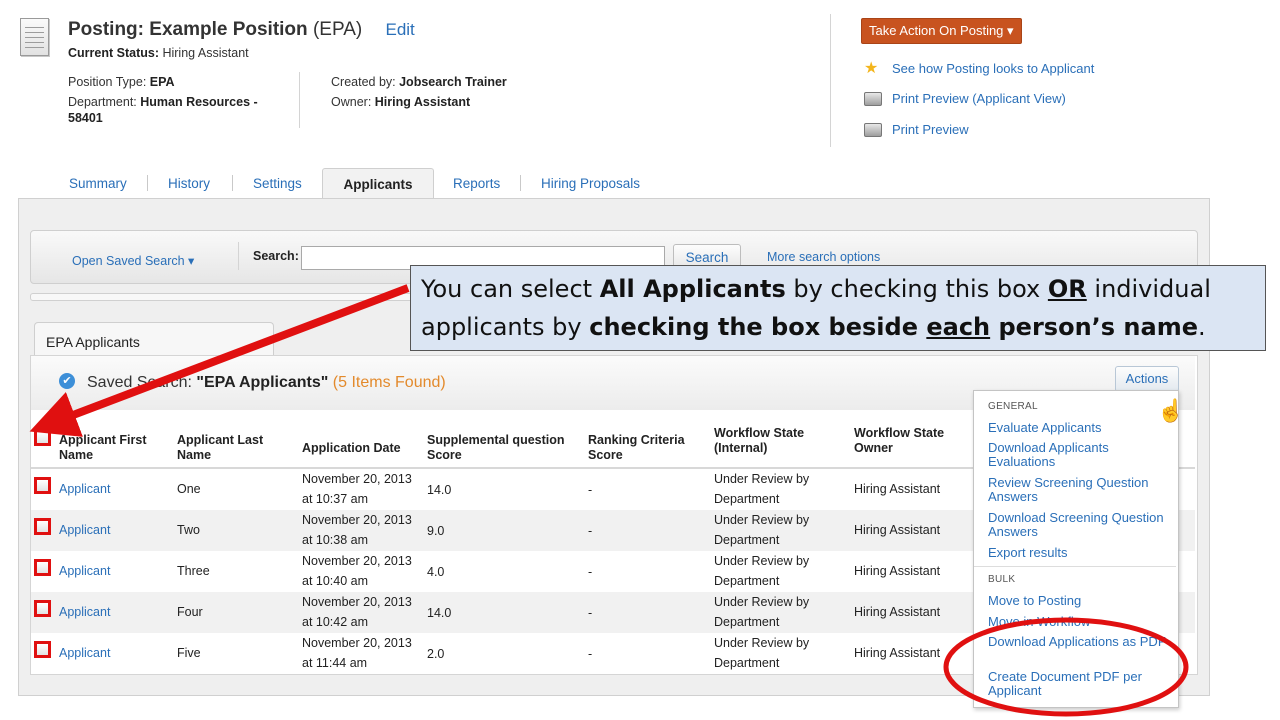 Image resolution: width=1280 pixels, height=720 pixels. Describe the element at coordinates (916, 289) in the screenshot. I see `callout-text: by checking this box` at that location.